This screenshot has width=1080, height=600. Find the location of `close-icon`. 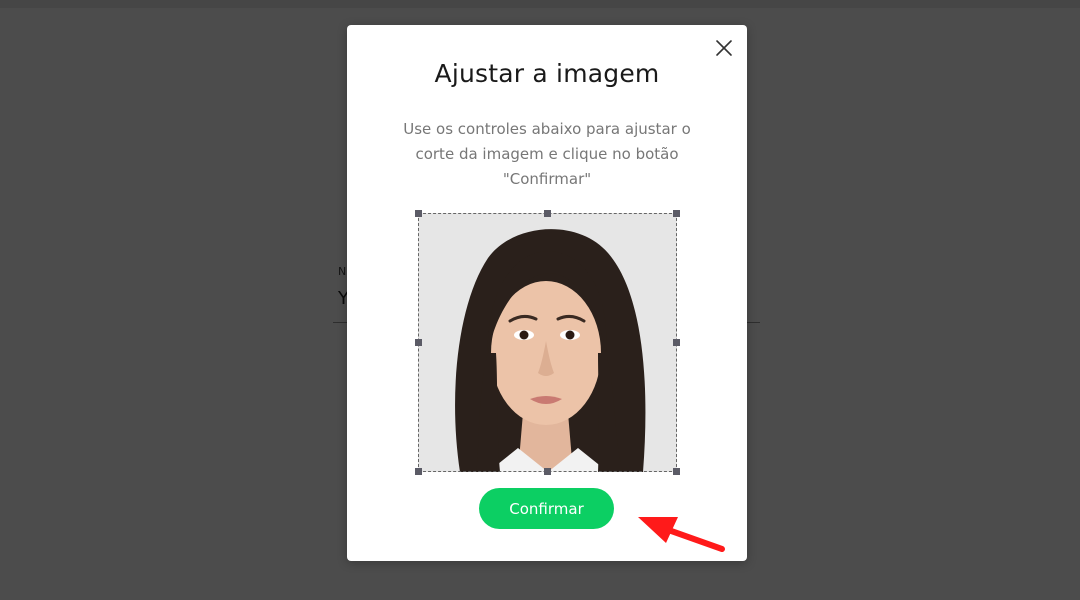

close-icon is located at coordinates (724, 48).